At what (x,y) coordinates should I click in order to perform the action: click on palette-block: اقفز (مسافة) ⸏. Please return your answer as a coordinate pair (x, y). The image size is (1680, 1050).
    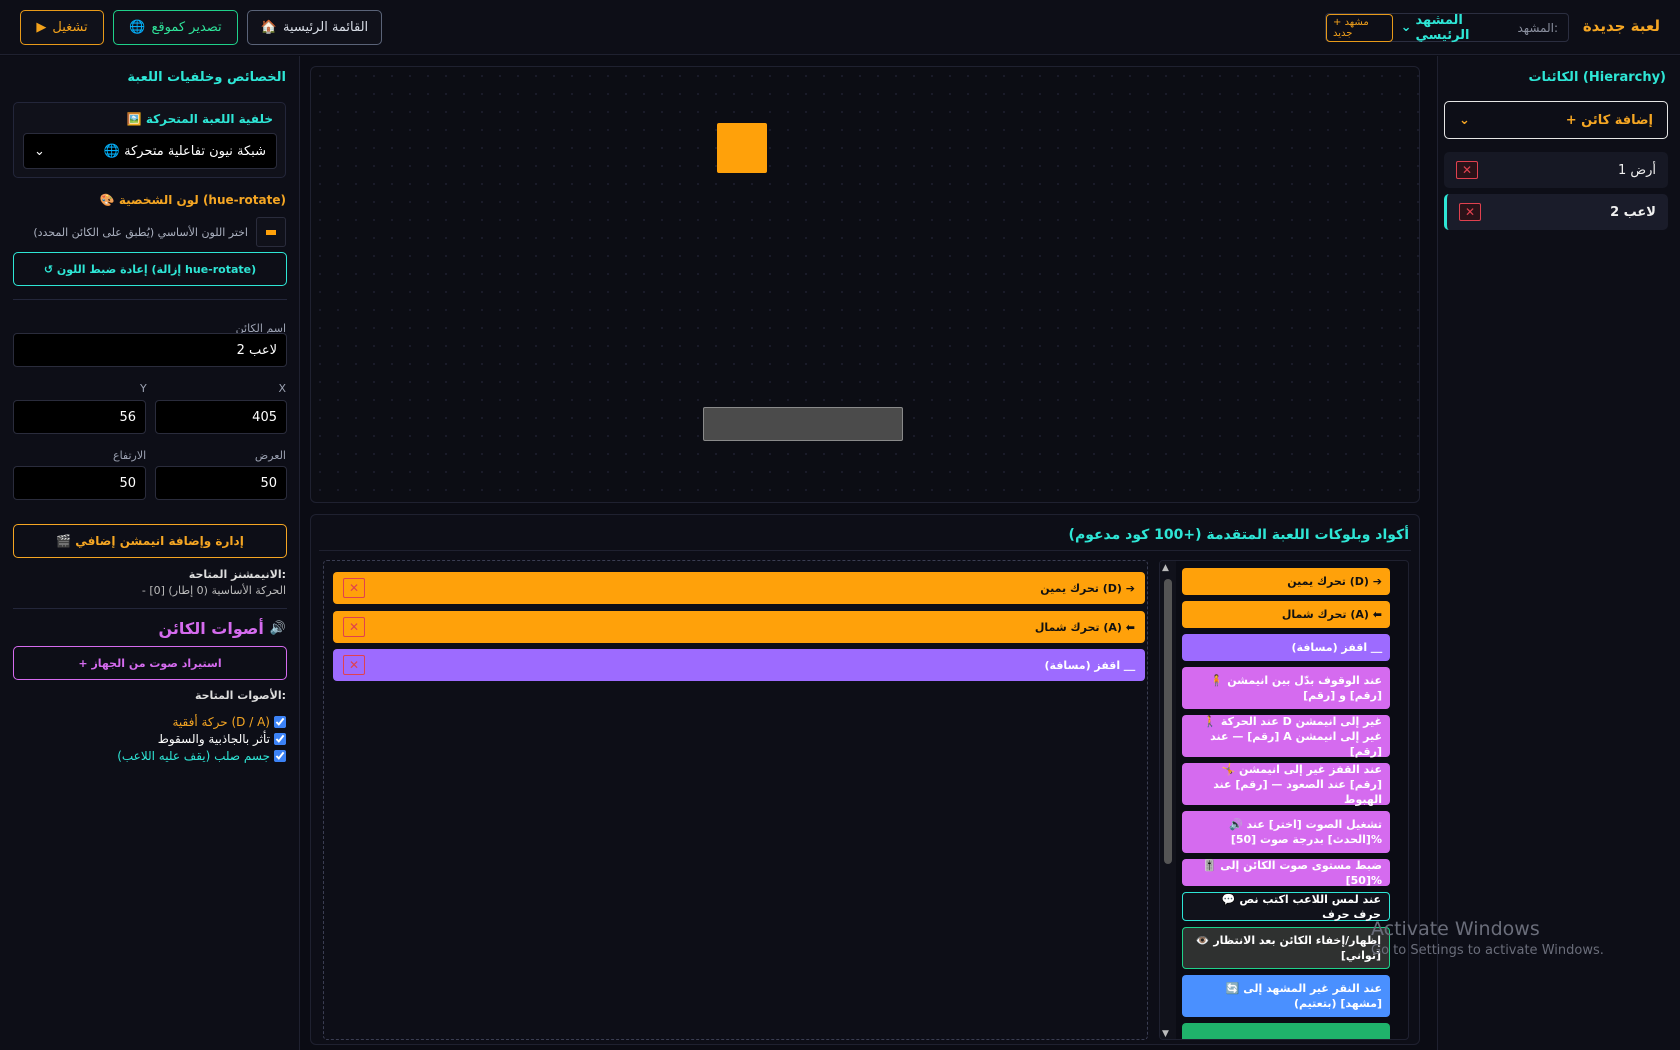
    Looking at the image, I should click on (1286, 647).